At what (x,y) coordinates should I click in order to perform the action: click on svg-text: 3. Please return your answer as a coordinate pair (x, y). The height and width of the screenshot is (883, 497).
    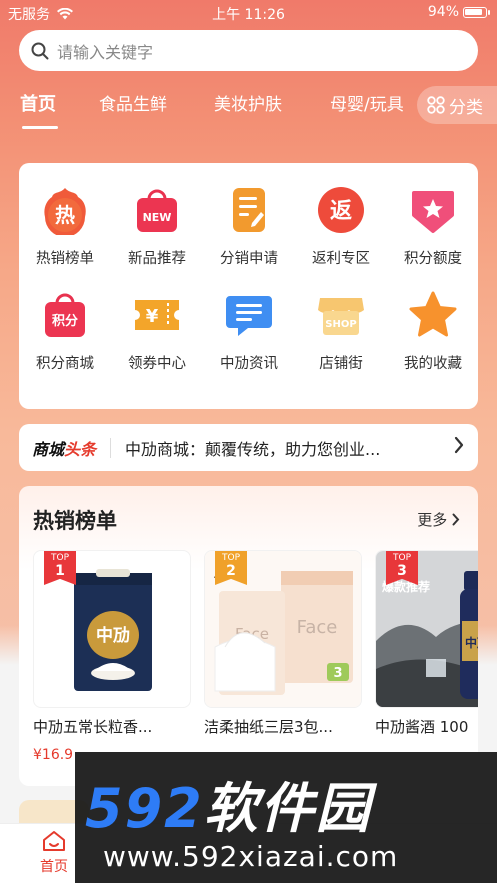
    Looking at the image, I should click on (337, 673).